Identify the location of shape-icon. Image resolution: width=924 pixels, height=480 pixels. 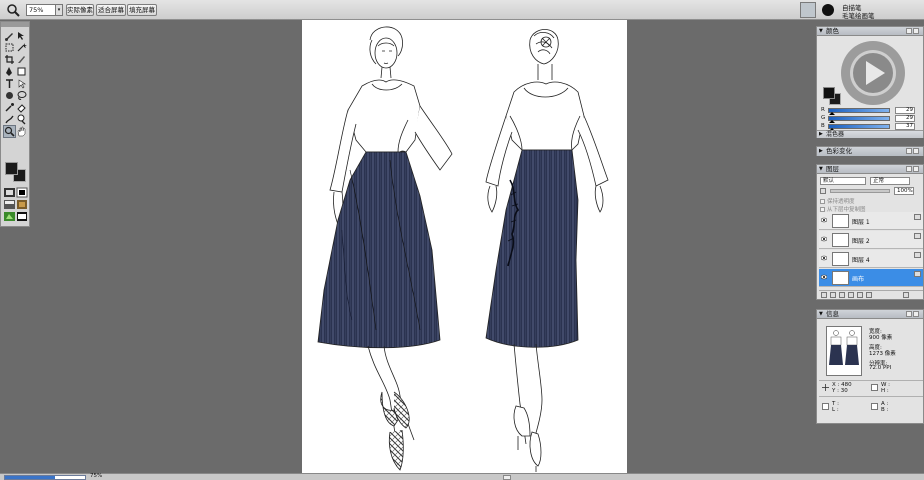
(21, 71).